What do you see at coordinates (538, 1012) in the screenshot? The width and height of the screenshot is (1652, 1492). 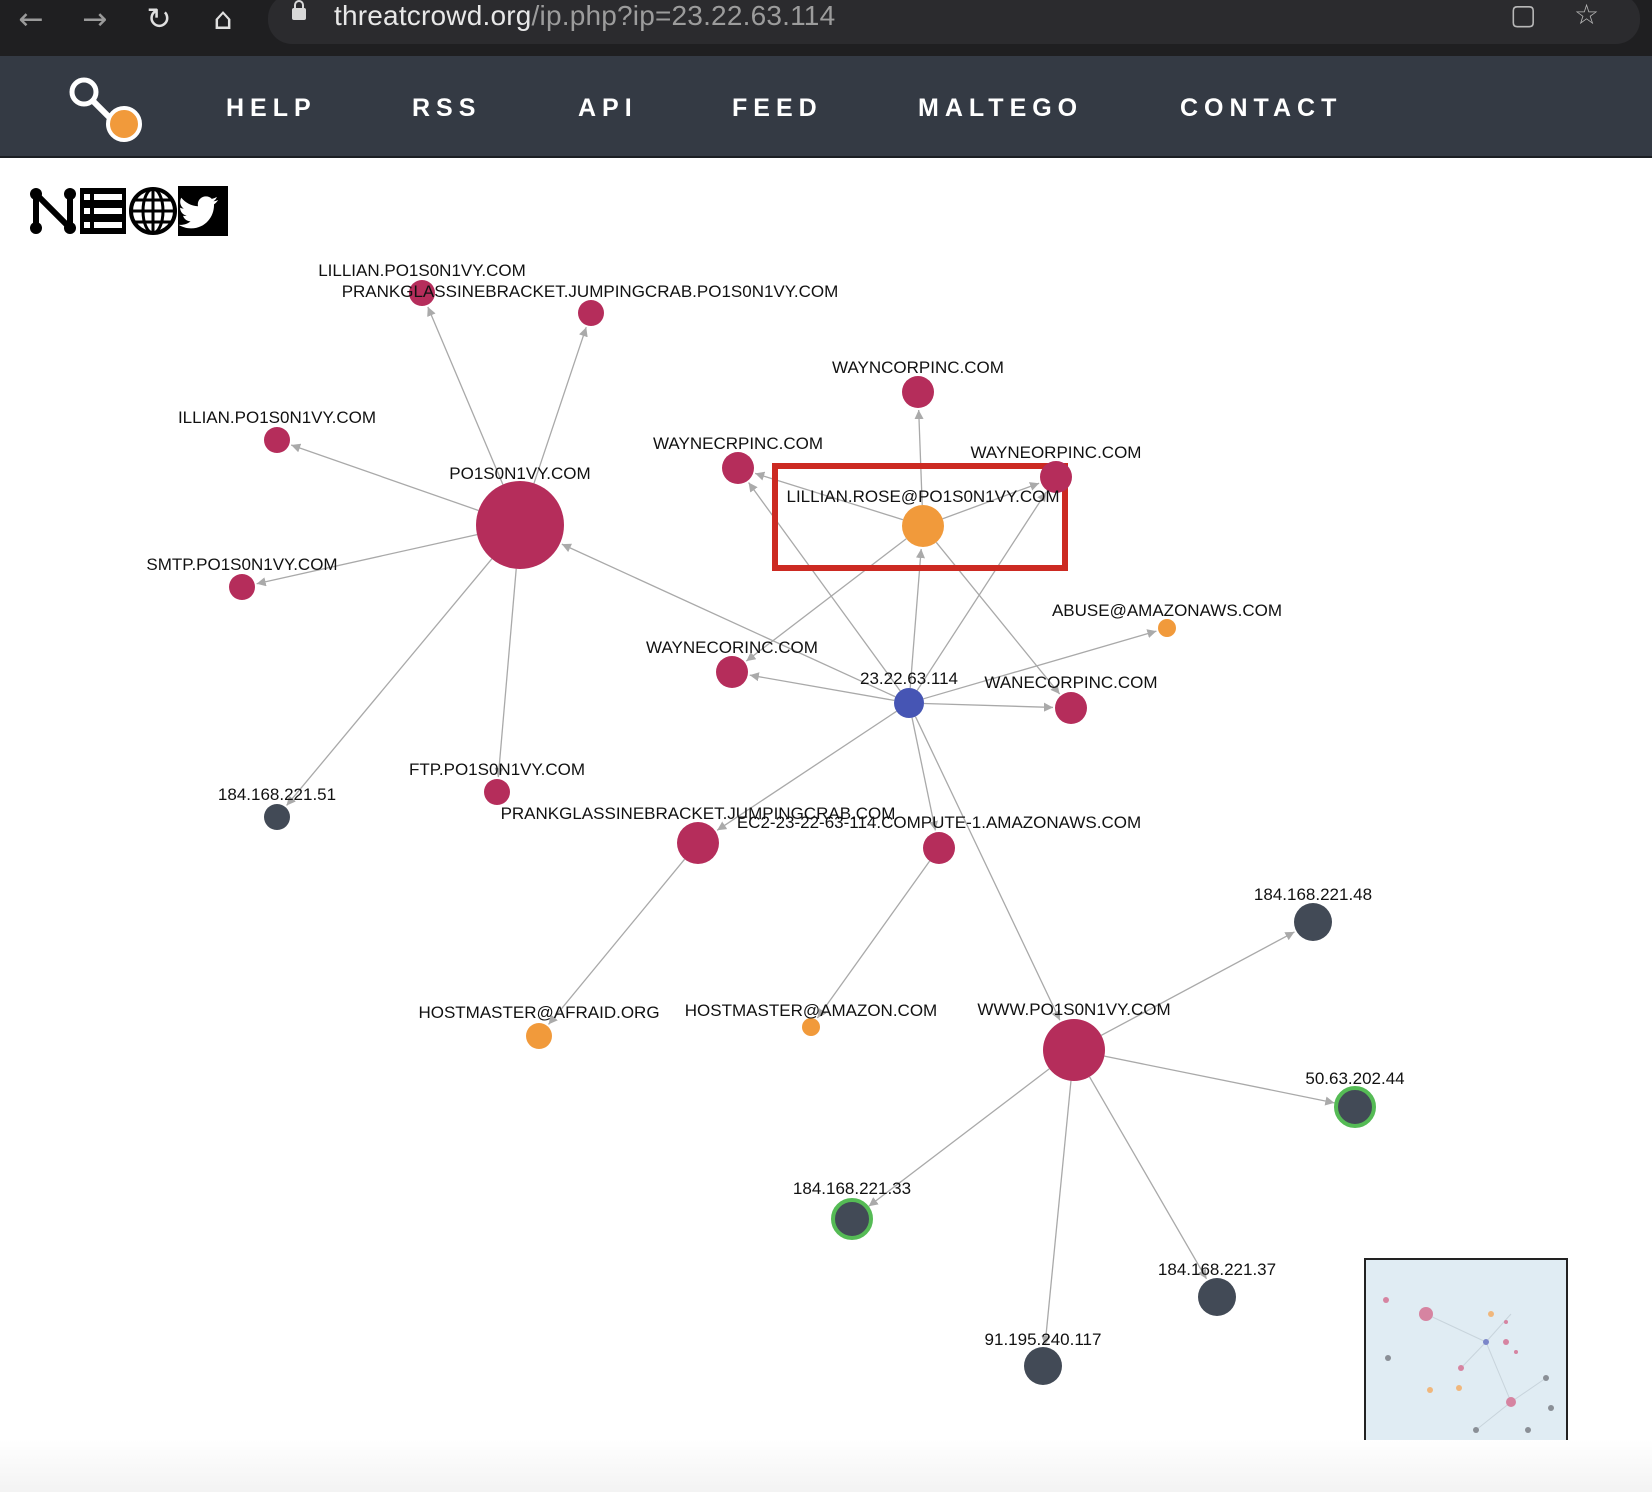 I see `graph-node-label: HOSTMASTER@AFRAID.ORG` at bounding box center [538, 1012].